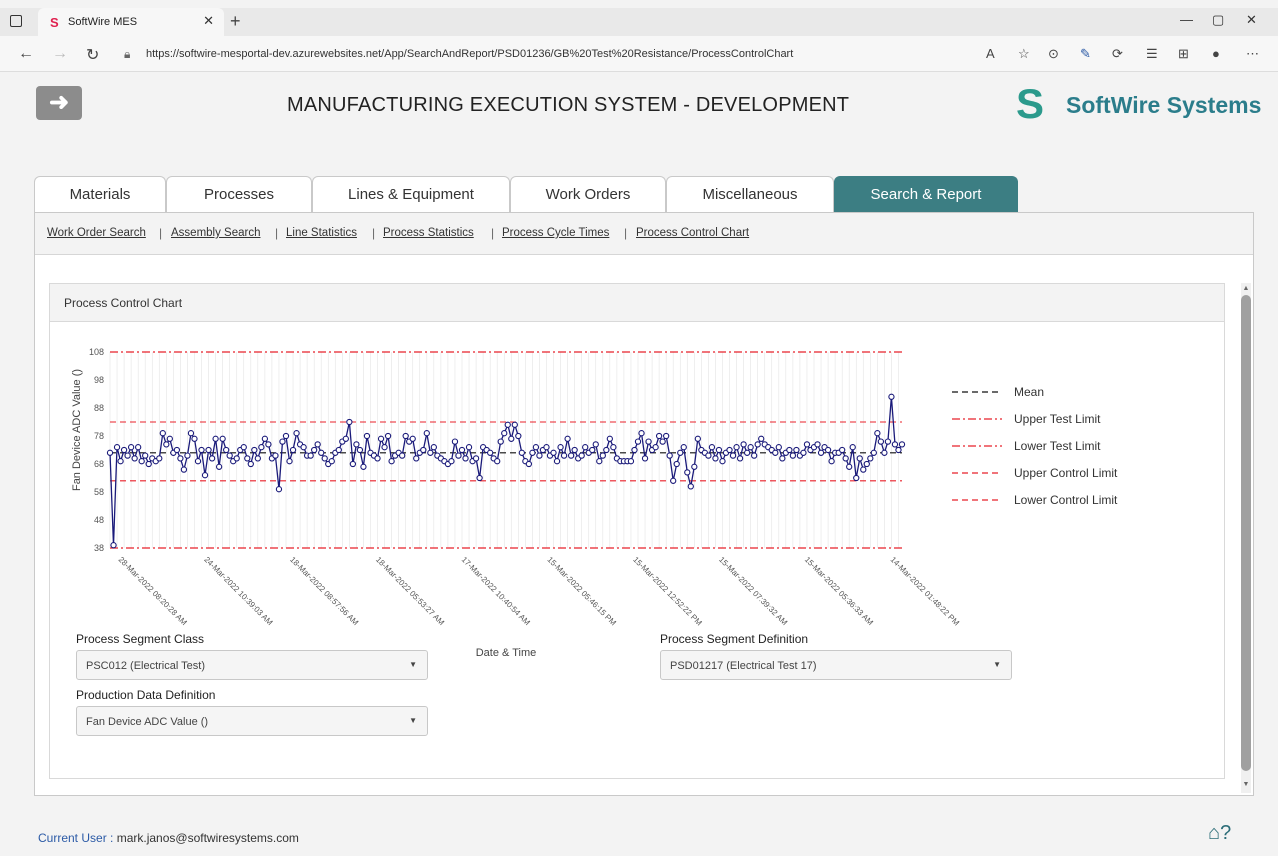 The width and height of the screenshot is (1278, 856). What do you see at coordinates (324, 591) in the screenshot?
I see `x-tick-label: 18-Mar-2022 08:57:56 AM` at bounding box center [324, 591].